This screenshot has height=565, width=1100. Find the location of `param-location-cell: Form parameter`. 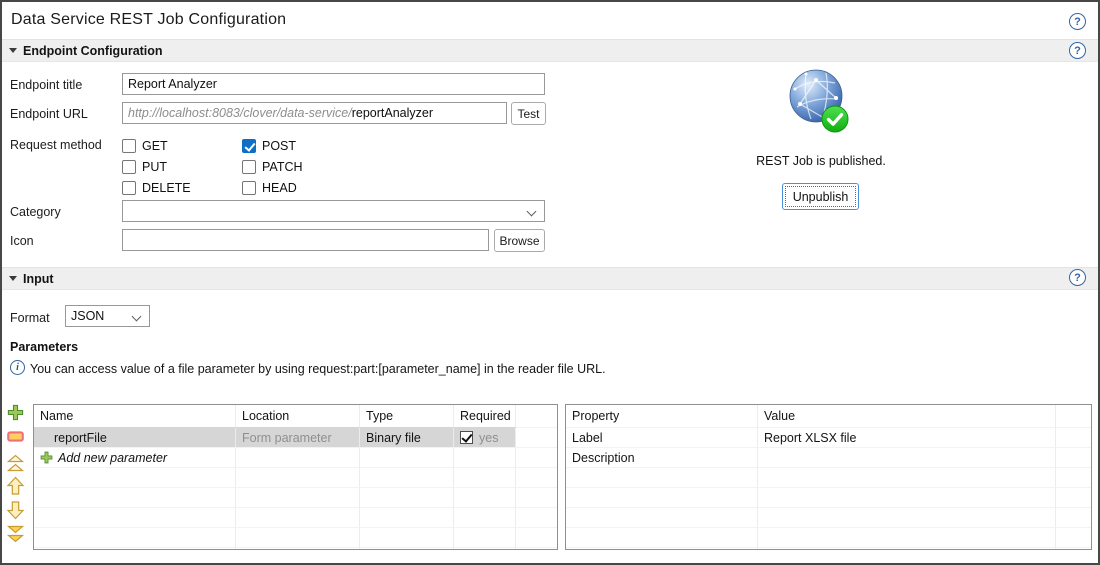

param-location-cell: Form parameter is located at coordinates (298, 437).